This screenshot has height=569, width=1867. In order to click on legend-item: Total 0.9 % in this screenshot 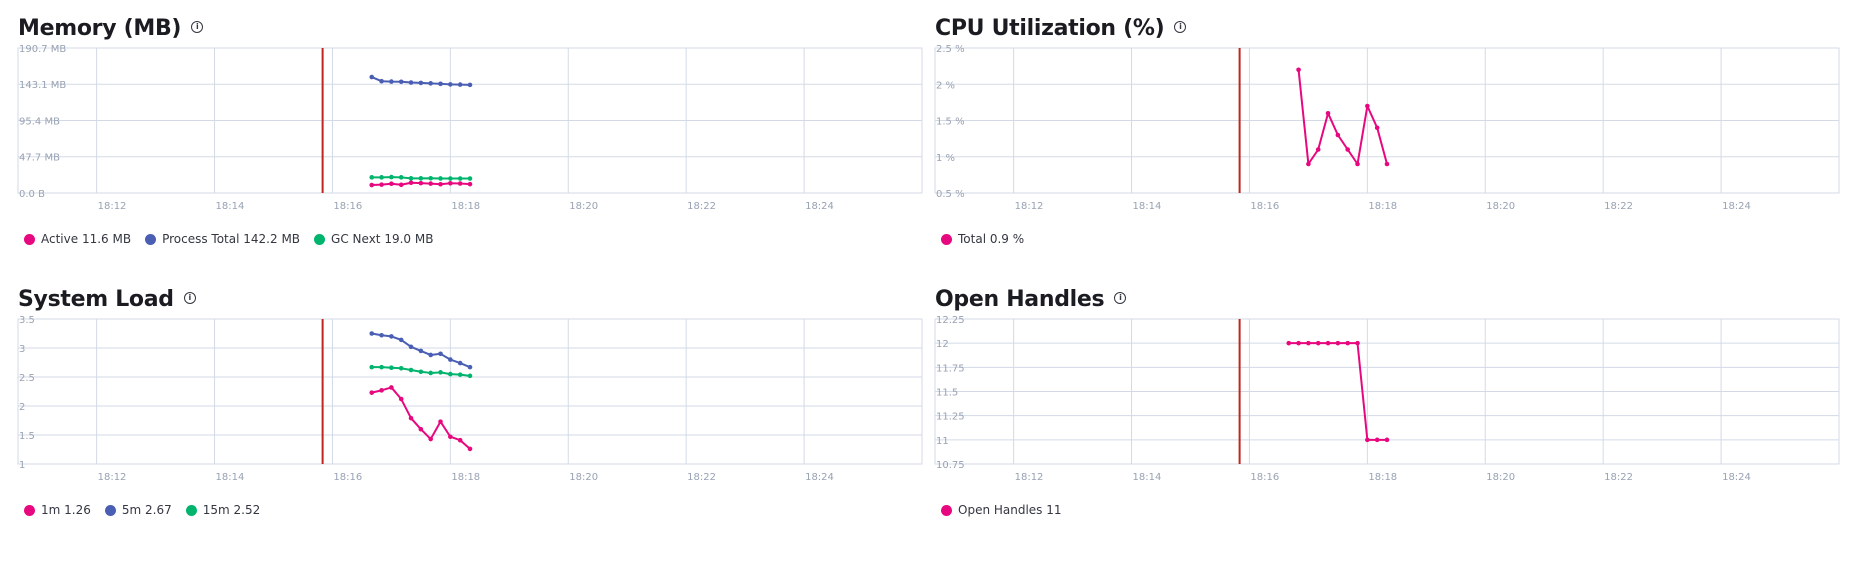, I will do `click(982, 239)`.